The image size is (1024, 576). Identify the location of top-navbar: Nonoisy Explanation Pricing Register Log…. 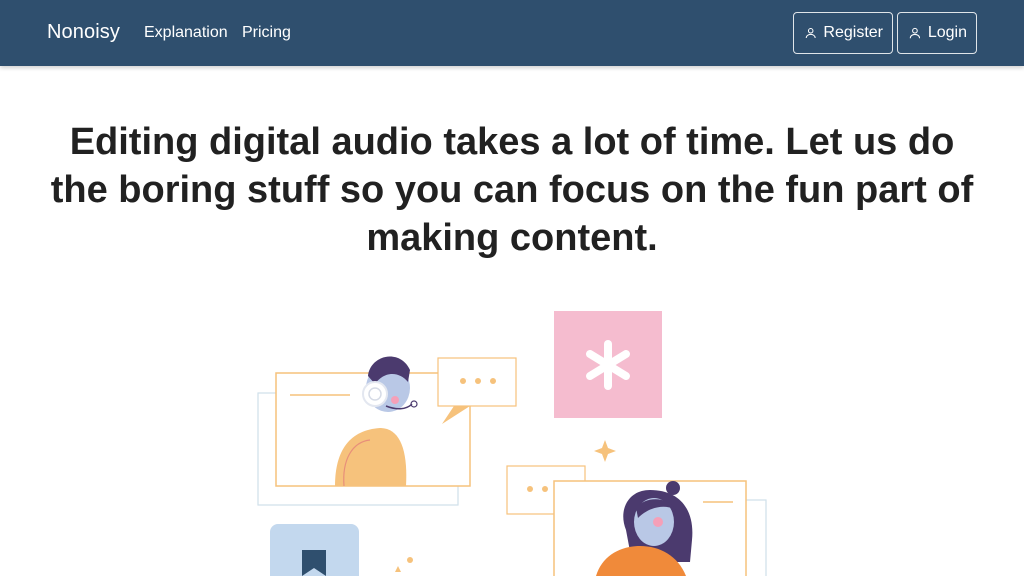
(512, 33).